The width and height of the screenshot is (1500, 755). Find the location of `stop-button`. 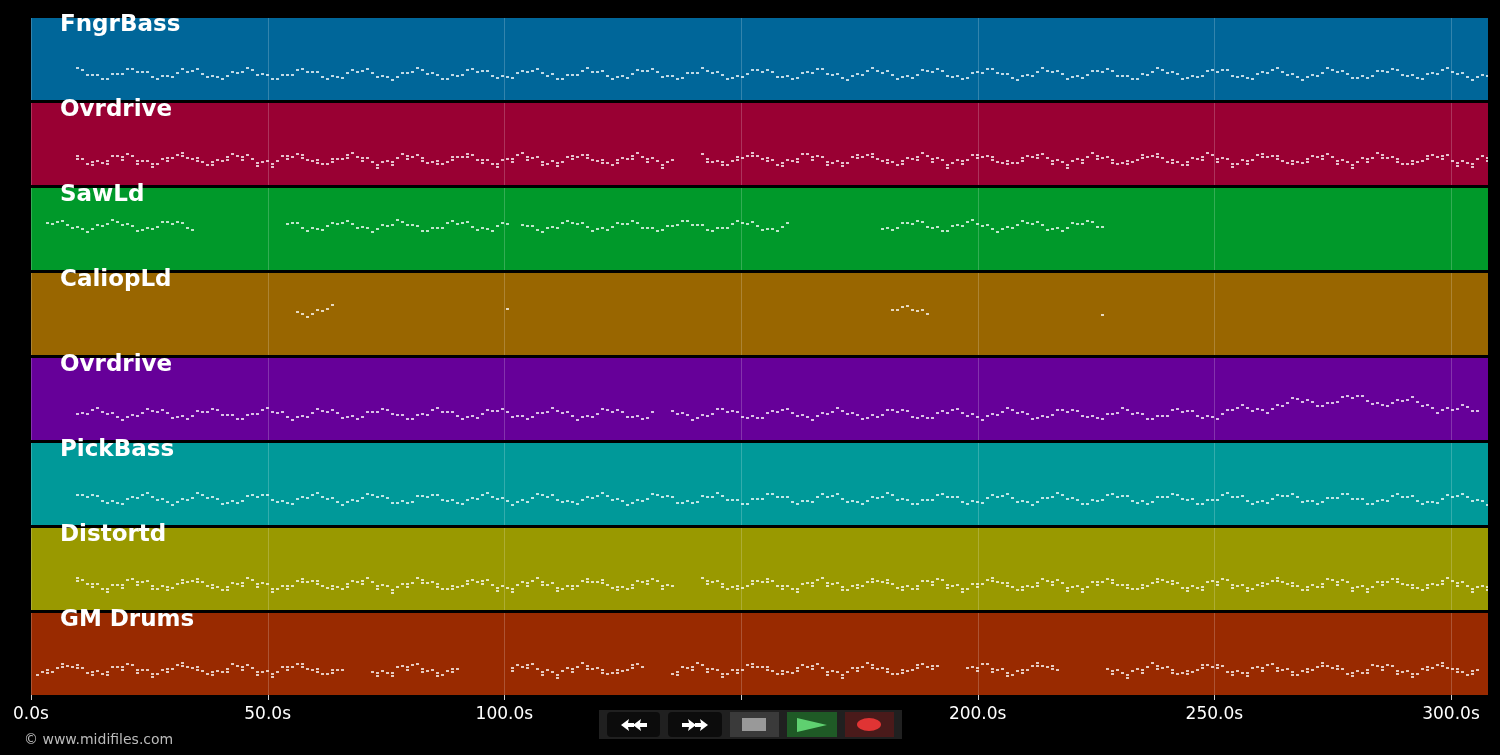

stop-button is located at coordinates (754, 724).